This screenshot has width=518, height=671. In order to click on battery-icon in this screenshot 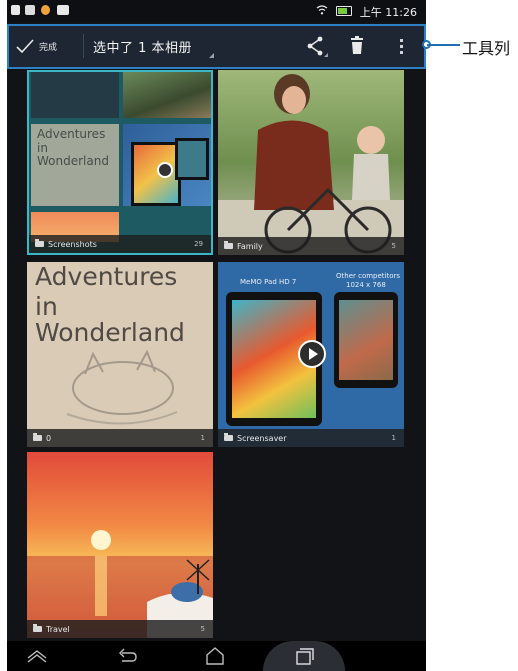, I will do `click(344, 11)`.